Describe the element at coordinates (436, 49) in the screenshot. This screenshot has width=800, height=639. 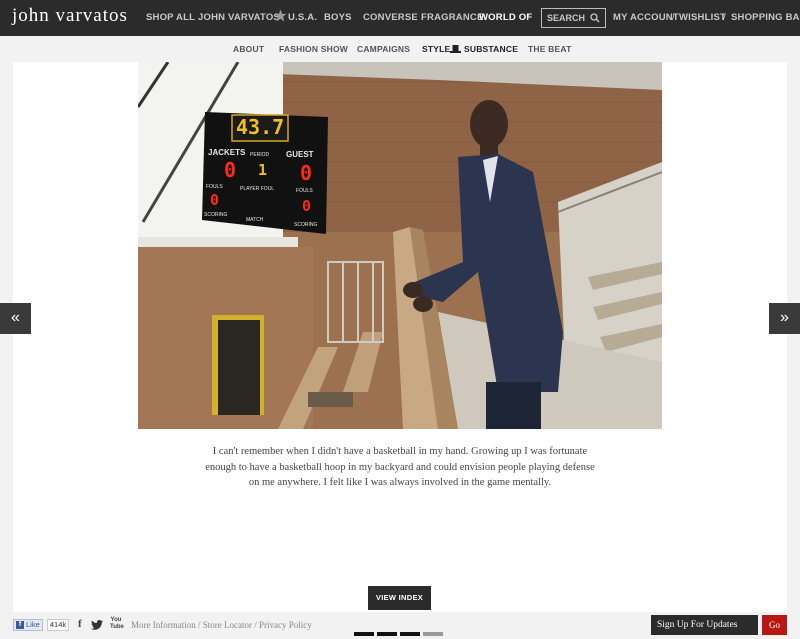
I see `subnav-style: STYLE` at that location.